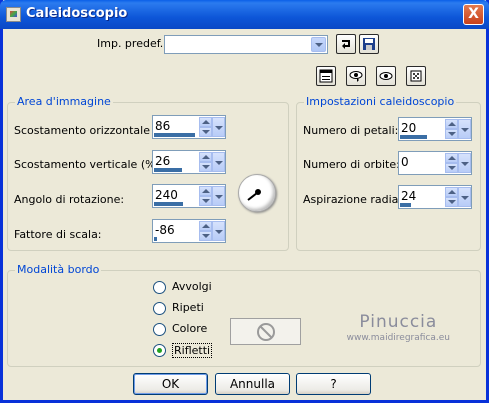  Describe the element at coordinates (405, 162) in the screenshot. I see `orbits-value: 0` at that location.